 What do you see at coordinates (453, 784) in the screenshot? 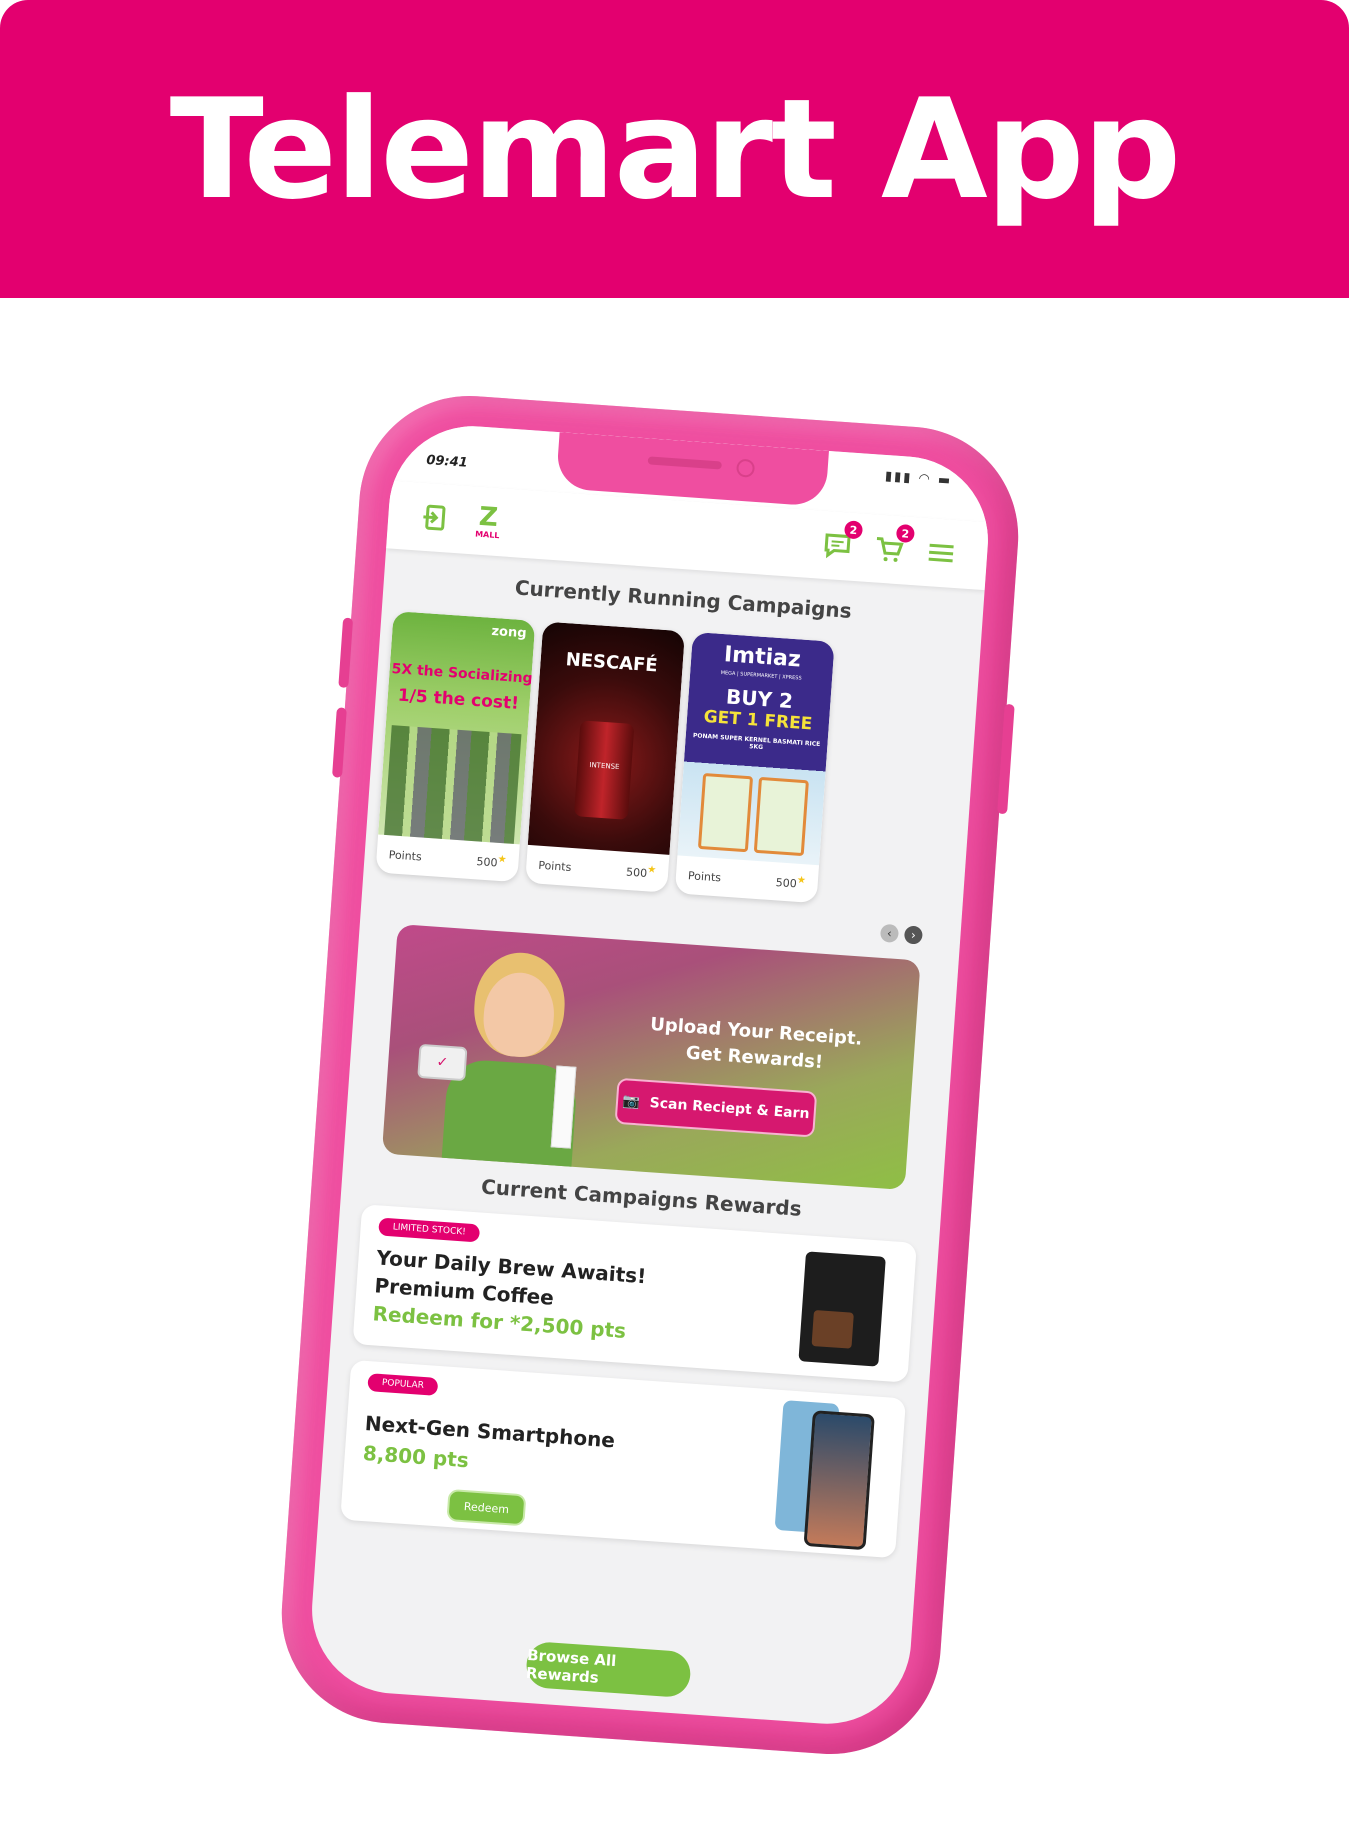
I see `people-image` at bounding box center [453, 784].